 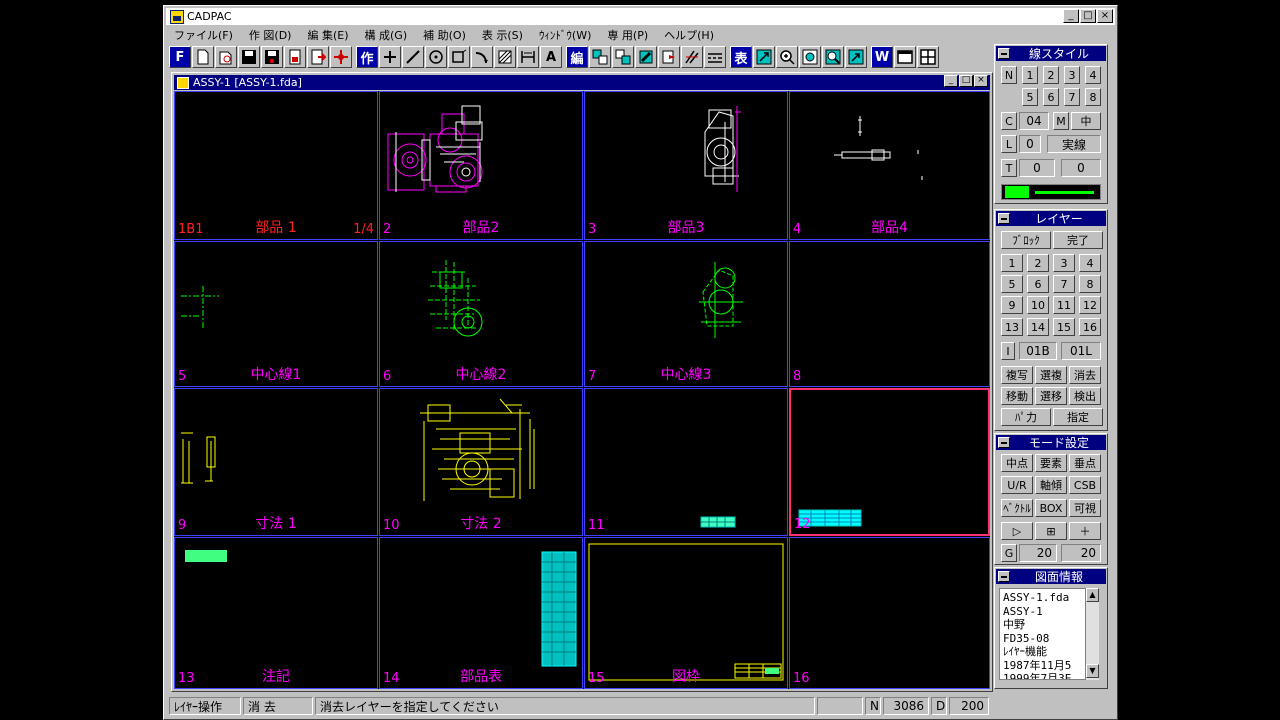 I want to click on grid-icon: ⊞, so click(x=1051, y=531).